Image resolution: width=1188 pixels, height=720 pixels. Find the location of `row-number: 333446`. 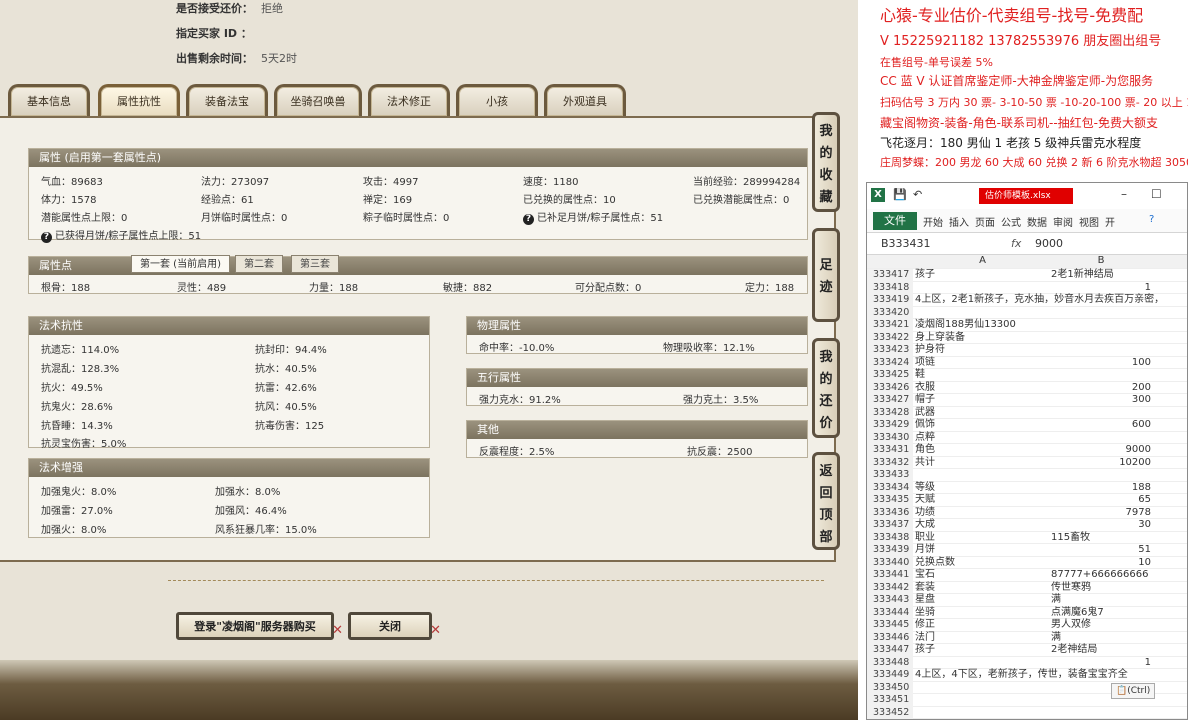

row-number: 333446 is located at coordinates (890, 637).